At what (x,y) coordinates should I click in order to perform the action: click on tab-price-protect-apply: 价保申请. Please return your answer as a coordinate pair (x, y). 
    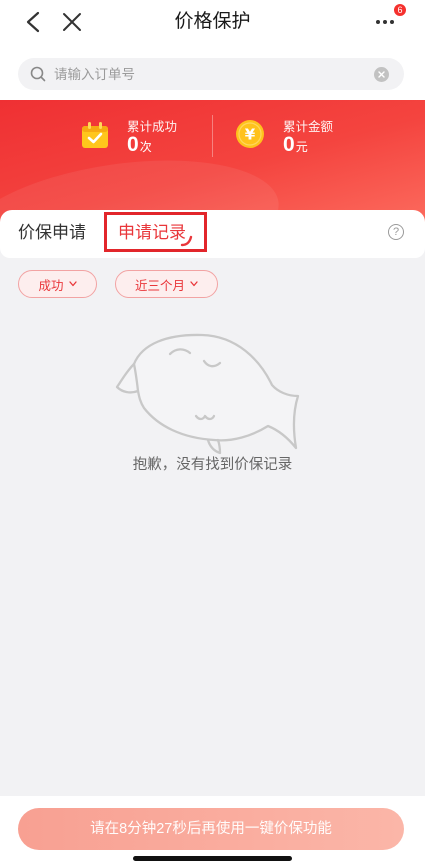
    Looking at the image, I should click on (52, 233).